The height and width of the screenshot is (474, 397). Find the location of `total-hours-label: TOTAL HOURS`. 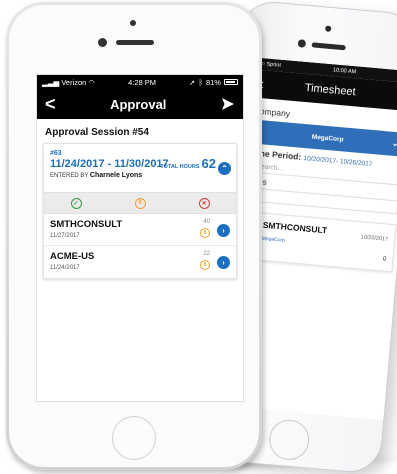

total-hours-label: TOTAL HOURS is located at coordinates (180, 167).